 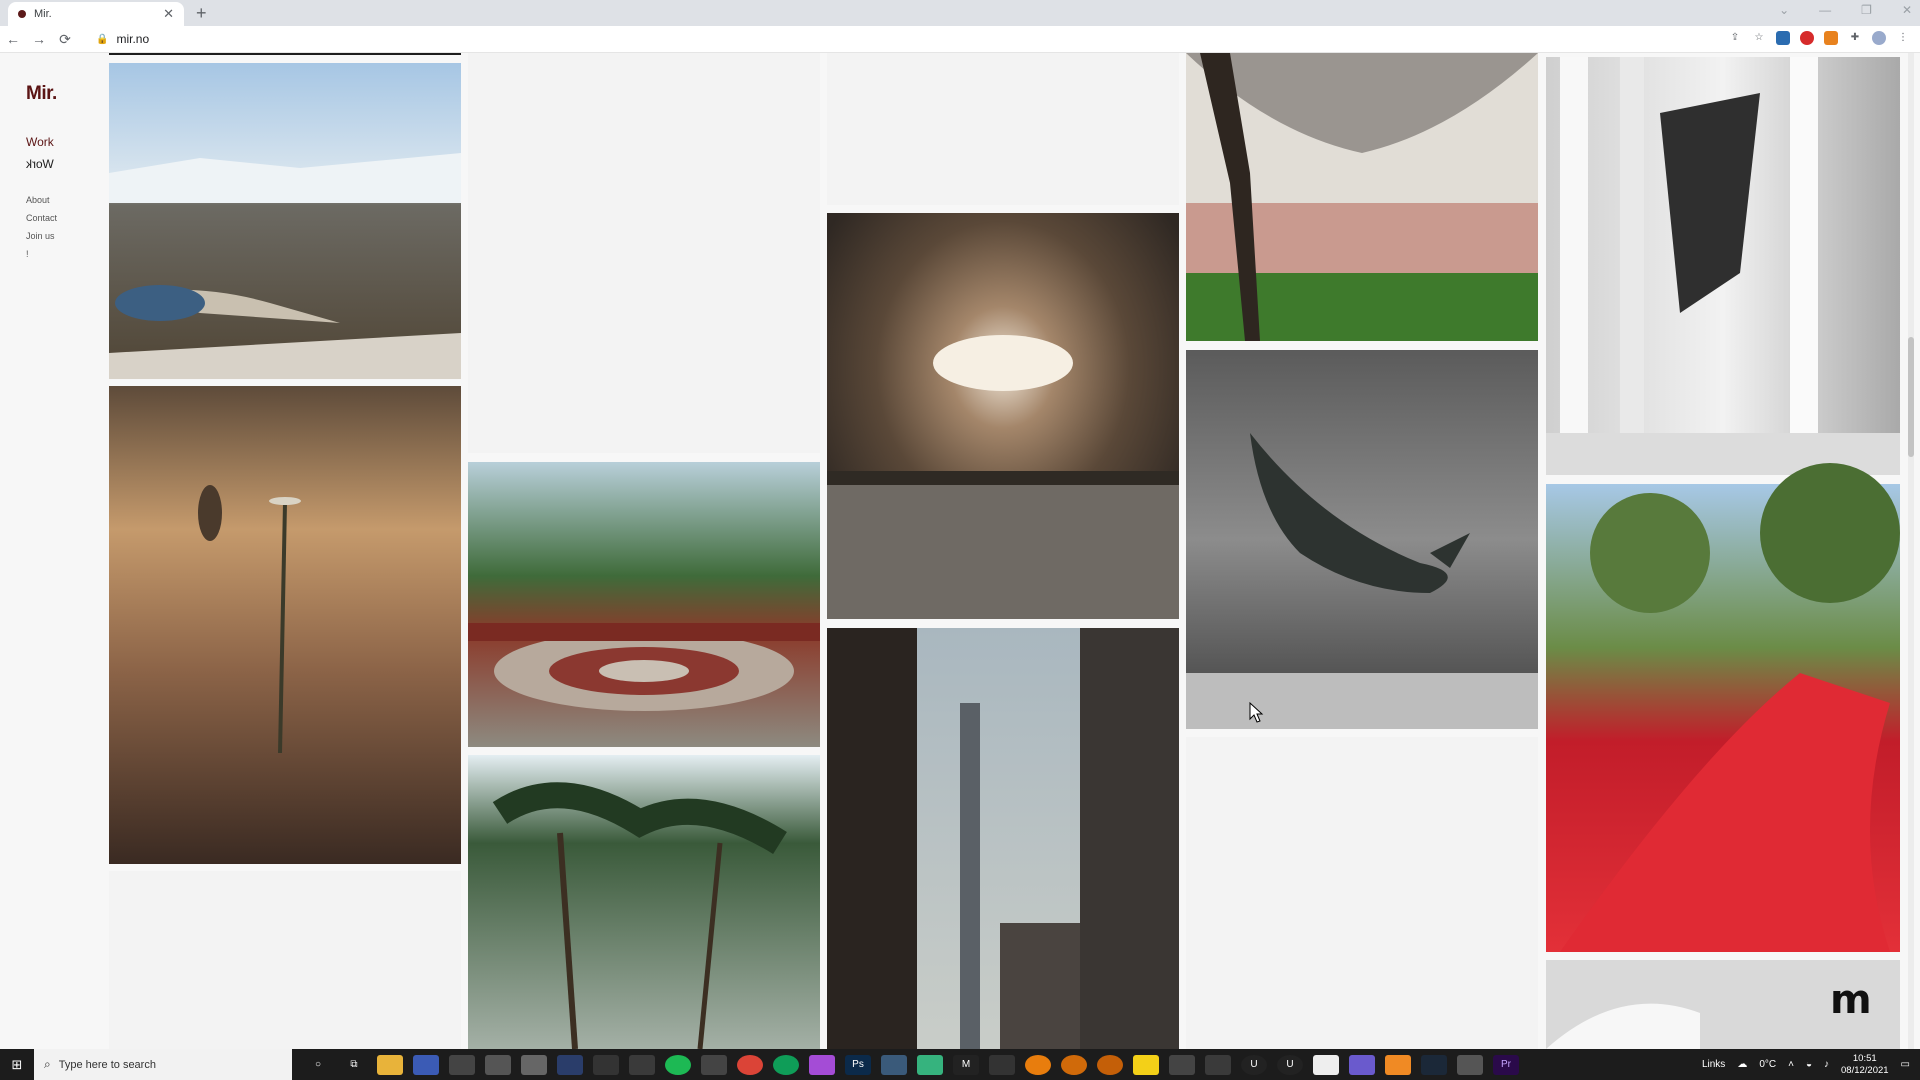 What do you see at coordinates (285, 54) in the screenshot?
I see `gallery-image-top-edge` at bounding box center [285, 54].